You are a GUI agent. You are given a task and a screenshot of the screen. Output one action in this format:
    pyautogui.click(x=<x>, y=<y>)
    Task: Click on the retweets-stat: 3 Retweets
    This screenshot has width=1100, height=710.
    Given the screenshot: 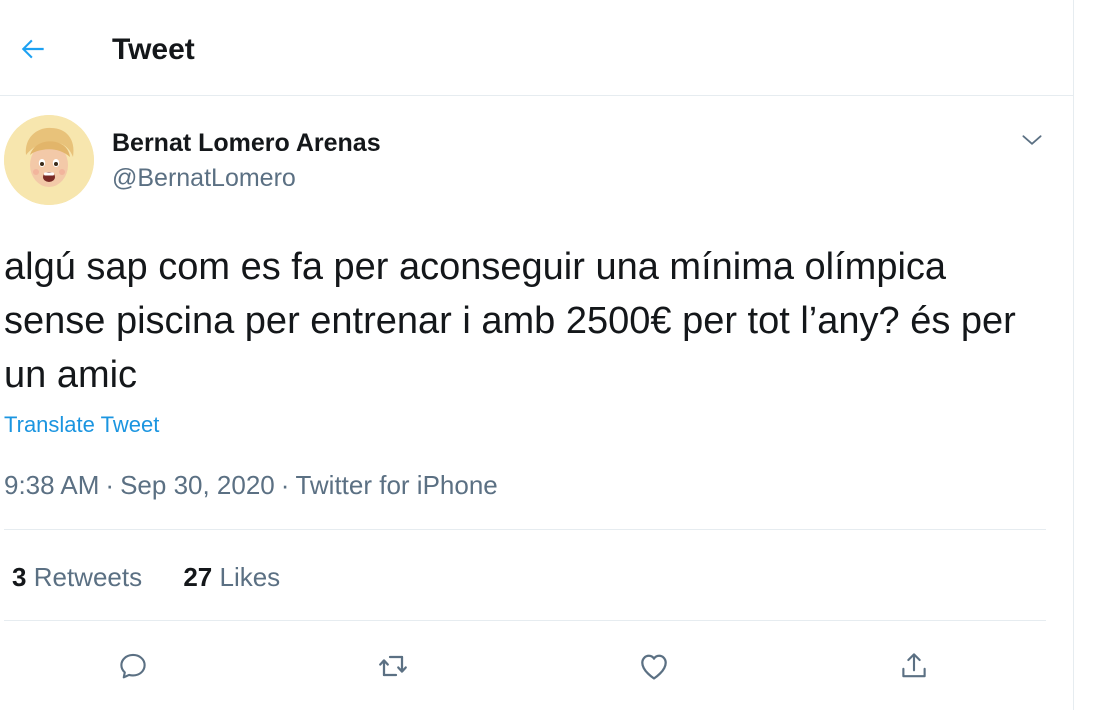 What is the action you would take?
    pyautogui.click(x=77, y=577)
    